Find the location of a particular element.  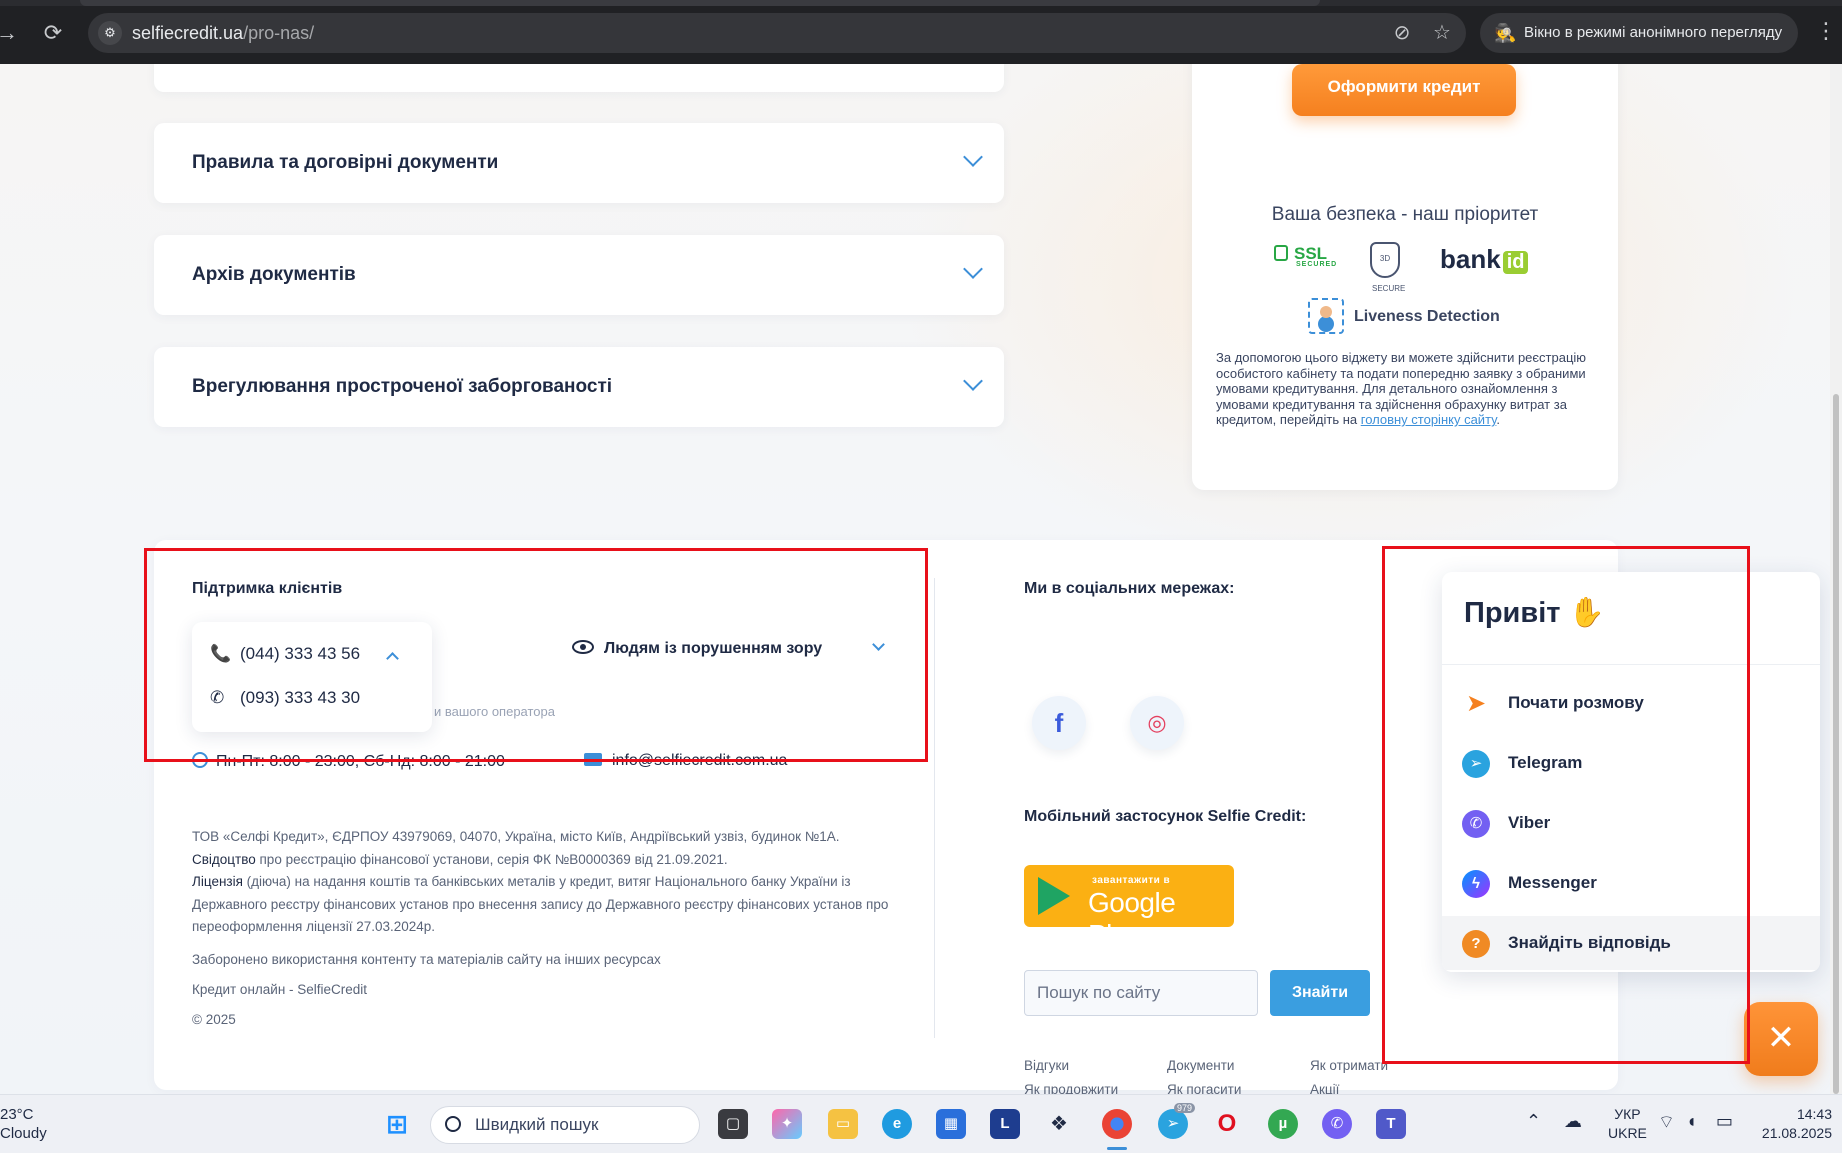

clock-date: 21.08.2025 is located at coordinates (1796, 1133).